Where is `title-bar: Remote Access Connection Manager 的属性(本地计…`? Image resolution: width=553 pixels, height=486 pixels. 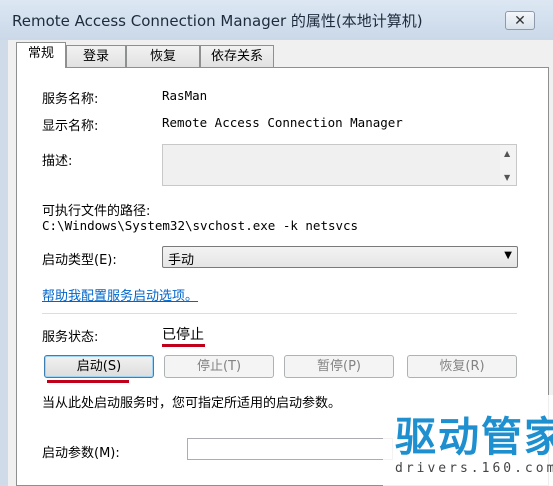
title-bar: Remote Access Connection Manager 的属性(本地计… is located at coordinates (276, 20).